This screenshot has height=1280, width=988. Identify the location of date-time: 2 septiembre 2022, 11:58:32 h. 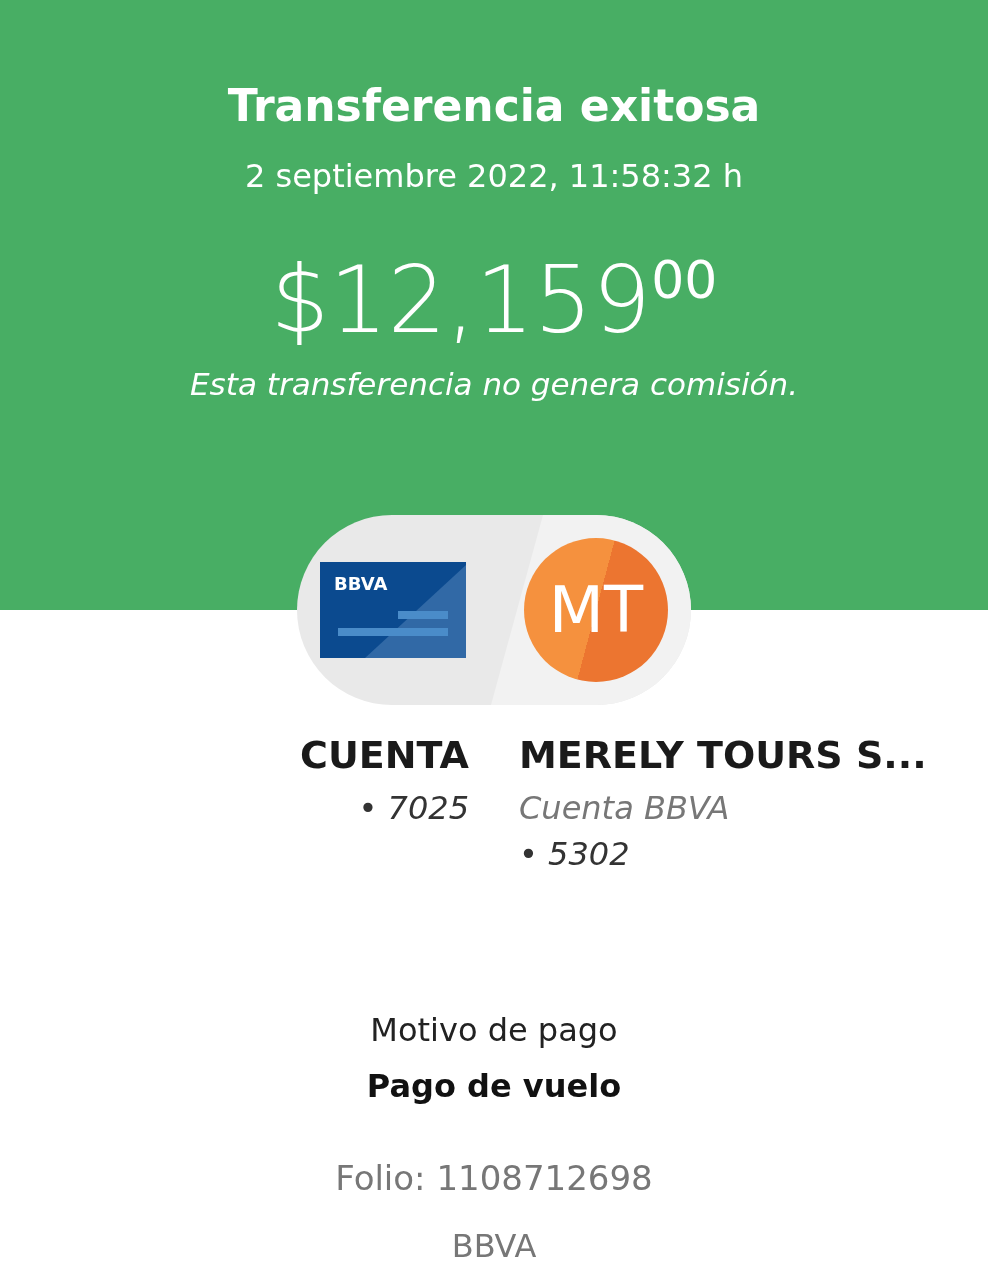
(494, 176).